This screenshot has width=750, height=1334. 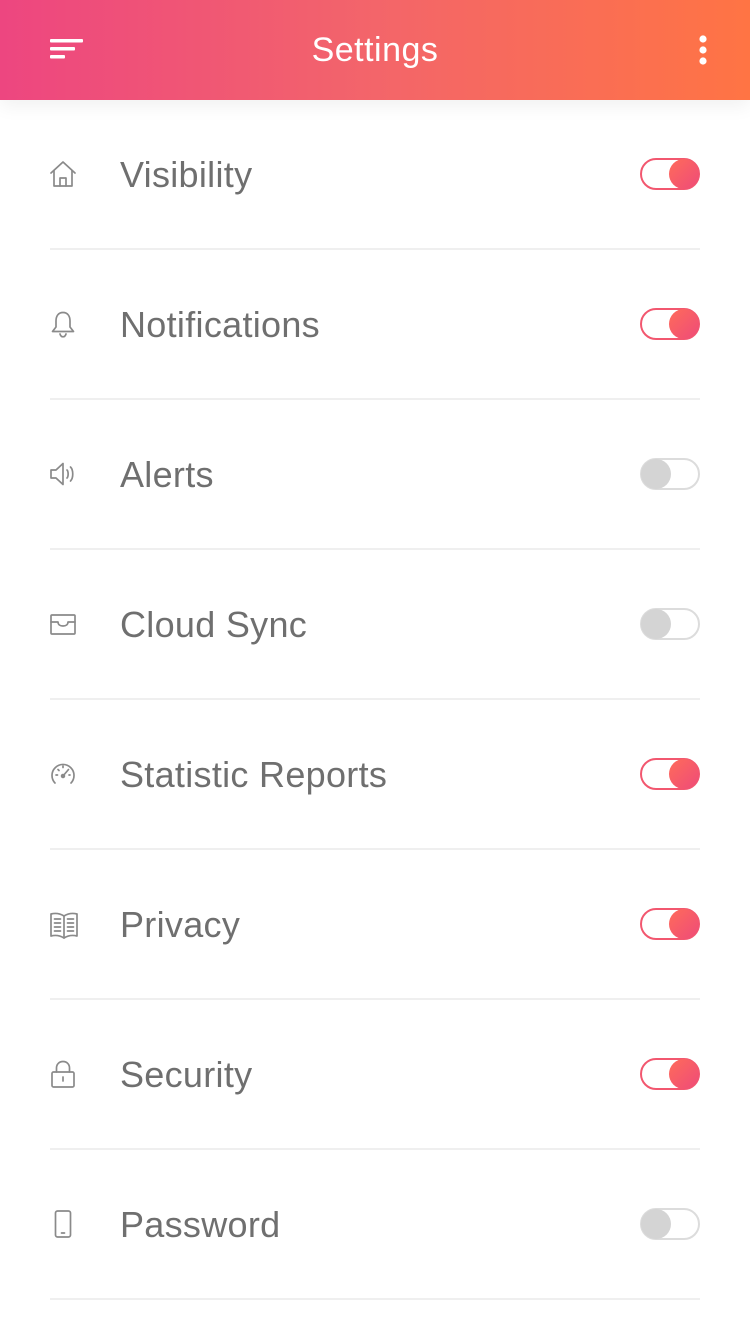 I want to click on phone-icon, so click(x=63, y=1224).